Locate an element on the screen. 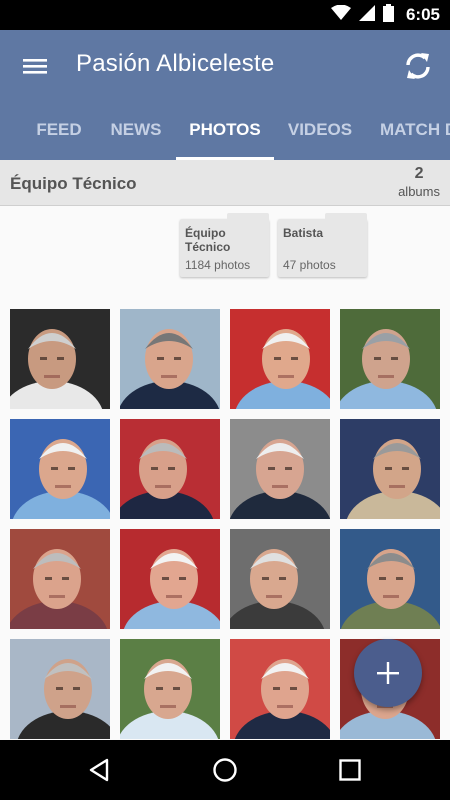 Image resolution: width=450 pixels, height=800 pixels. tab-bar: FEED NEWS PHOTOS VIDEOS MATCH D is located at coordinates (225, 132).